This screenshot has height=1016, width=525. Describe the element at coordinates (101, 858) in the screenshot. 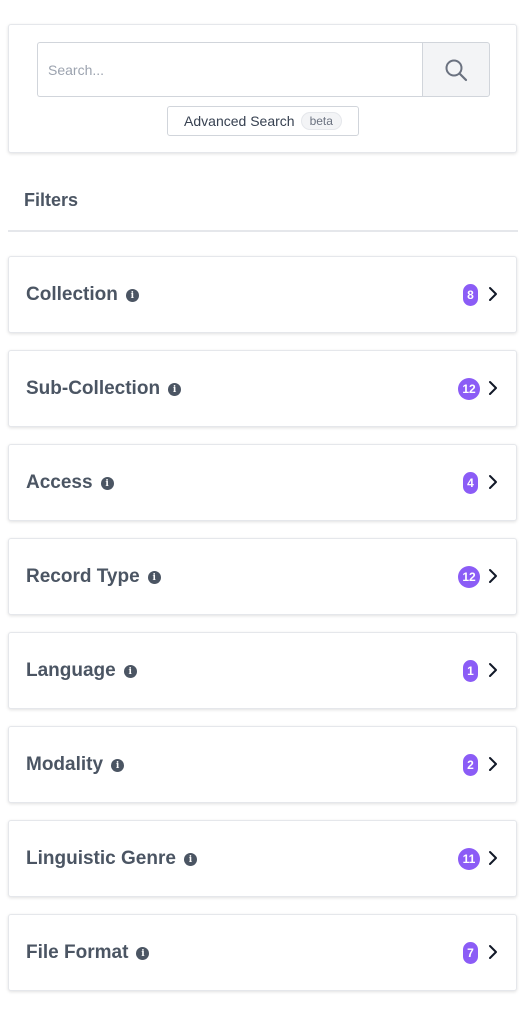

I see `filter-label: Linguistic Genre` at that location.